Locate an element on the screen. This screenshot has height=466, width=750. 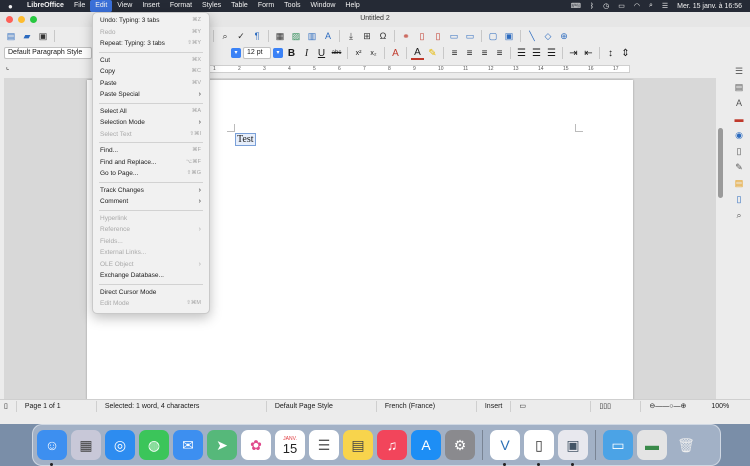
music-icon: ♫ is located at coordinates (392, 445).